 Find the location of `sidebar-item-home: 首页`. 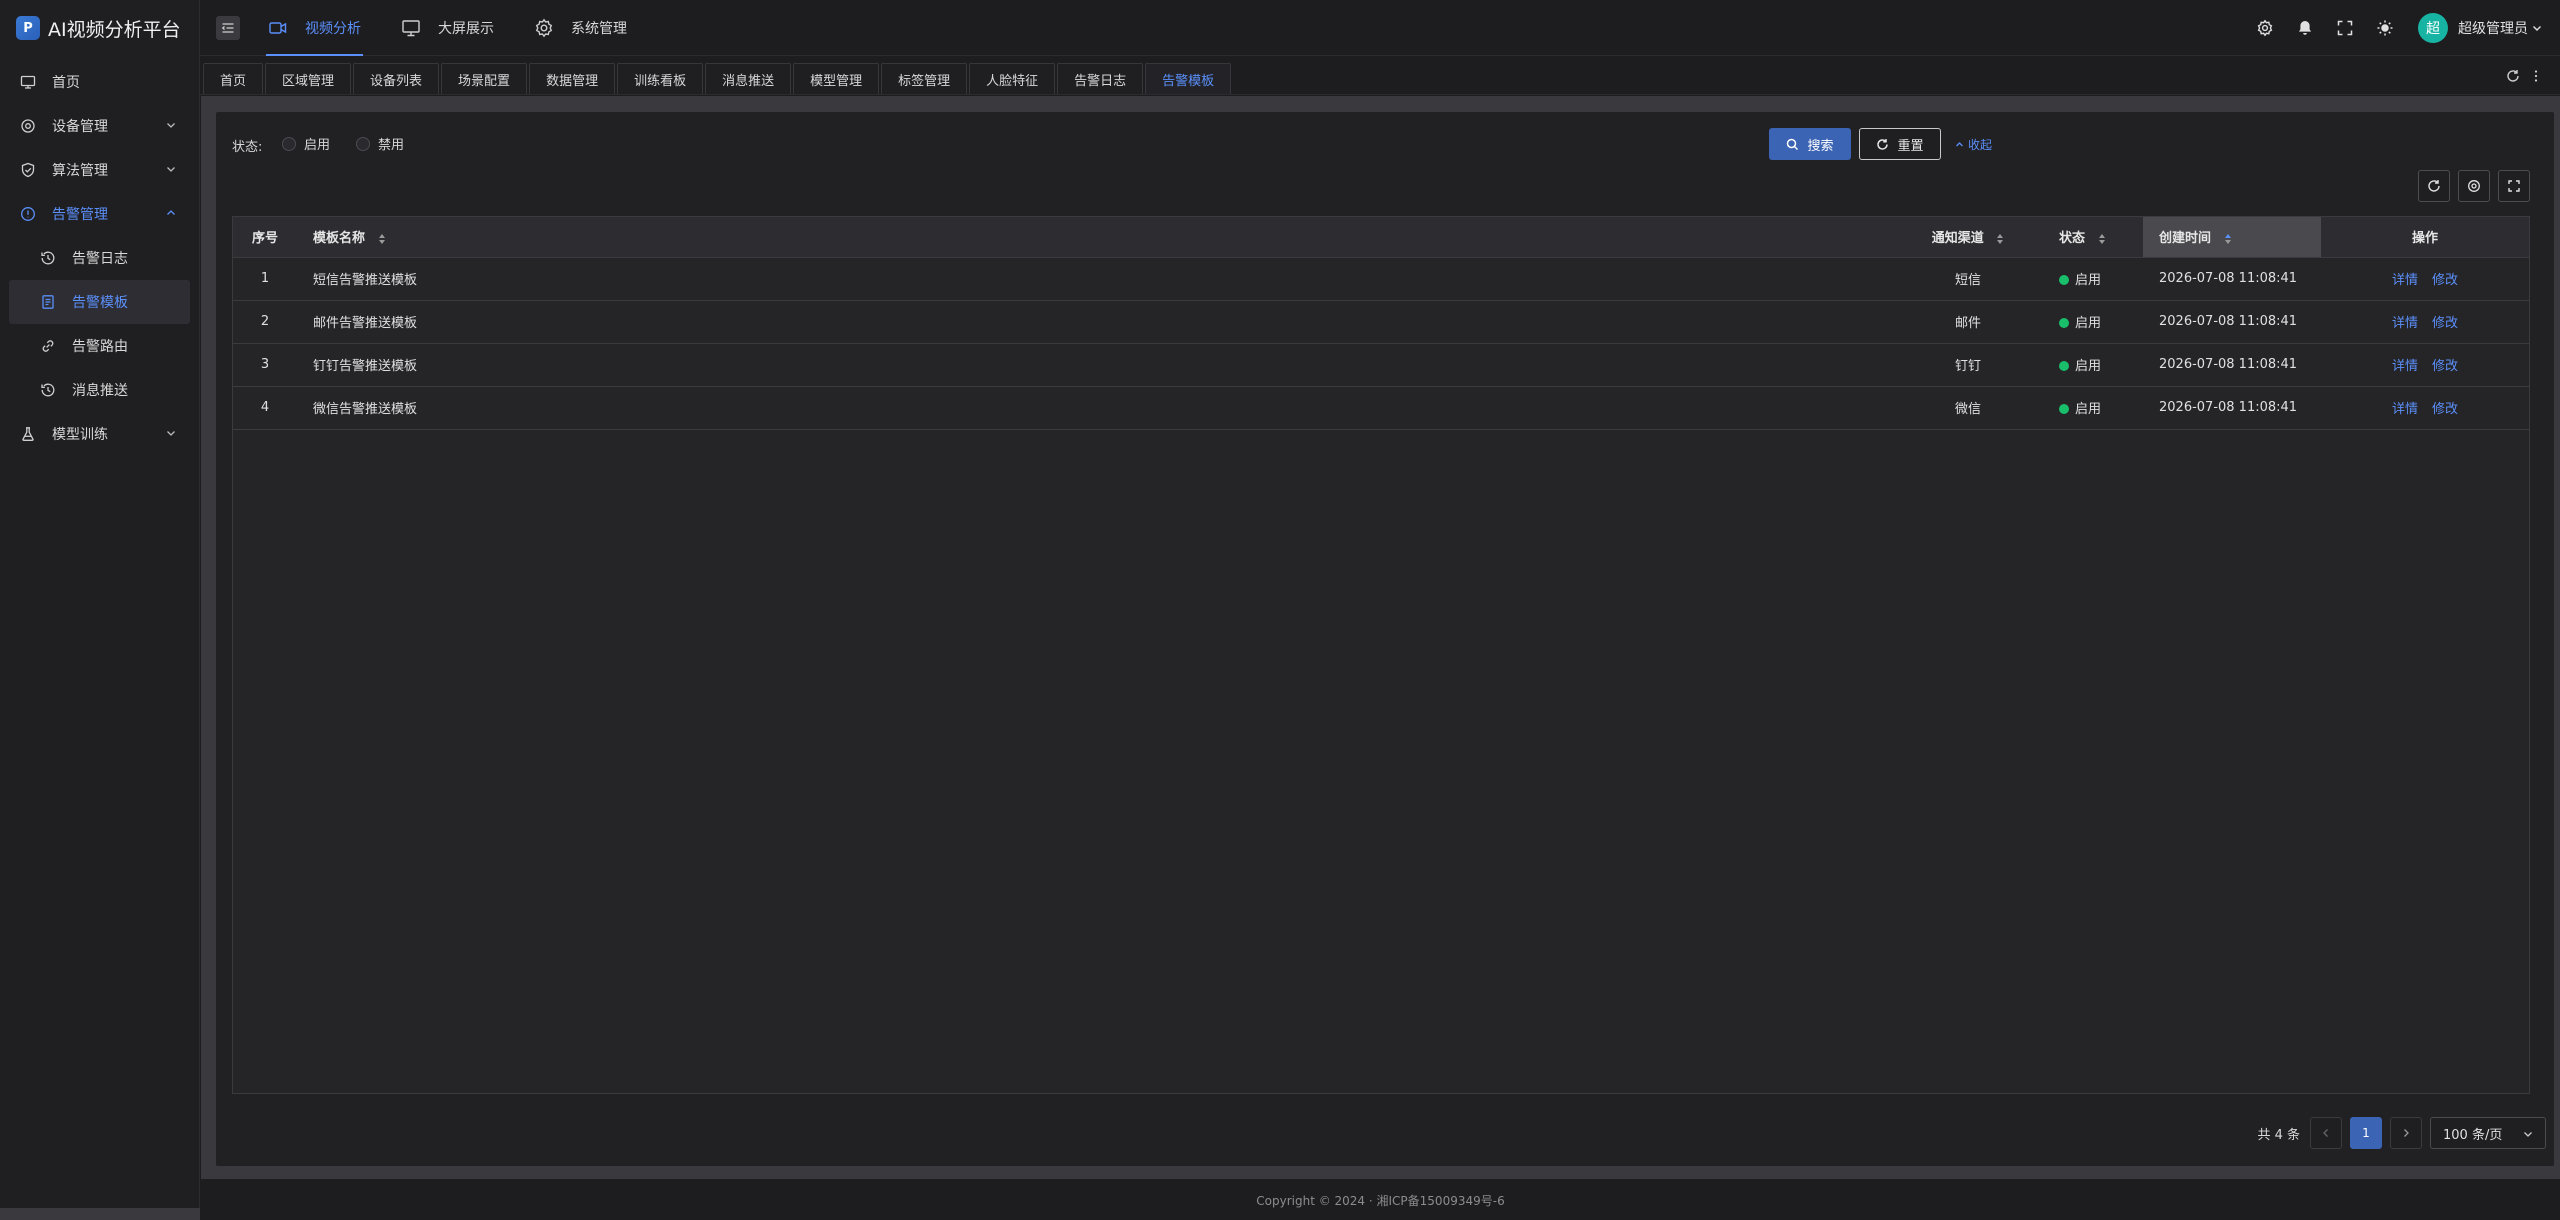

sidebar-item-home: 首页 is located at coordinates (99, 82).